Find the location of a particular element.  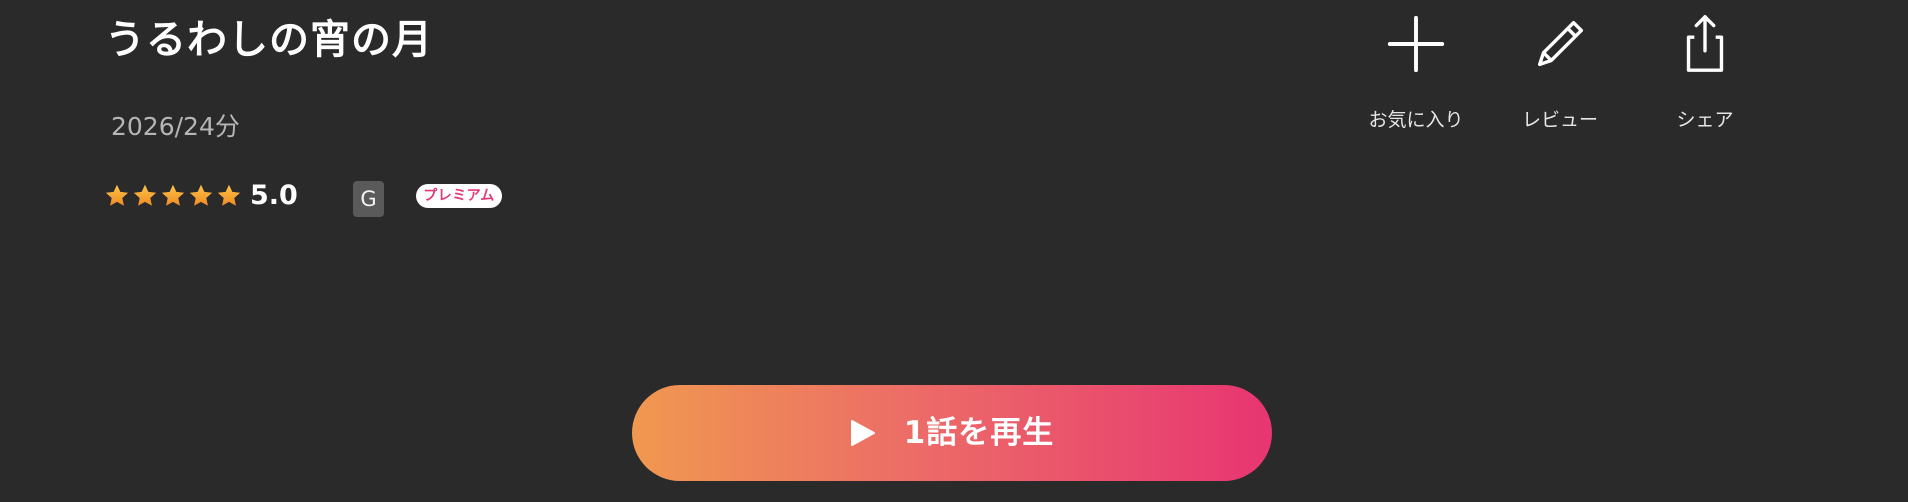

share-icon is located at coordinates (1705, 43).